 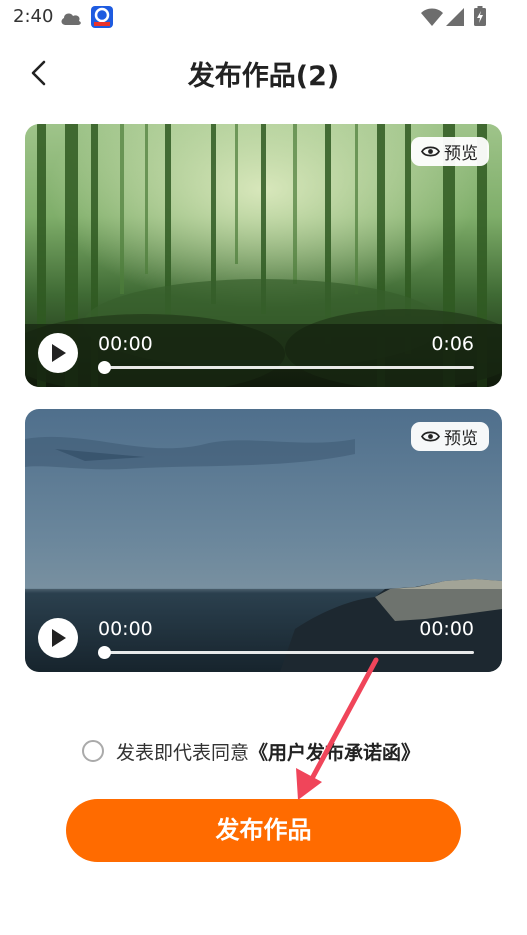 I want to click on publish-button: 发布作品, so click(x=263, y=830).